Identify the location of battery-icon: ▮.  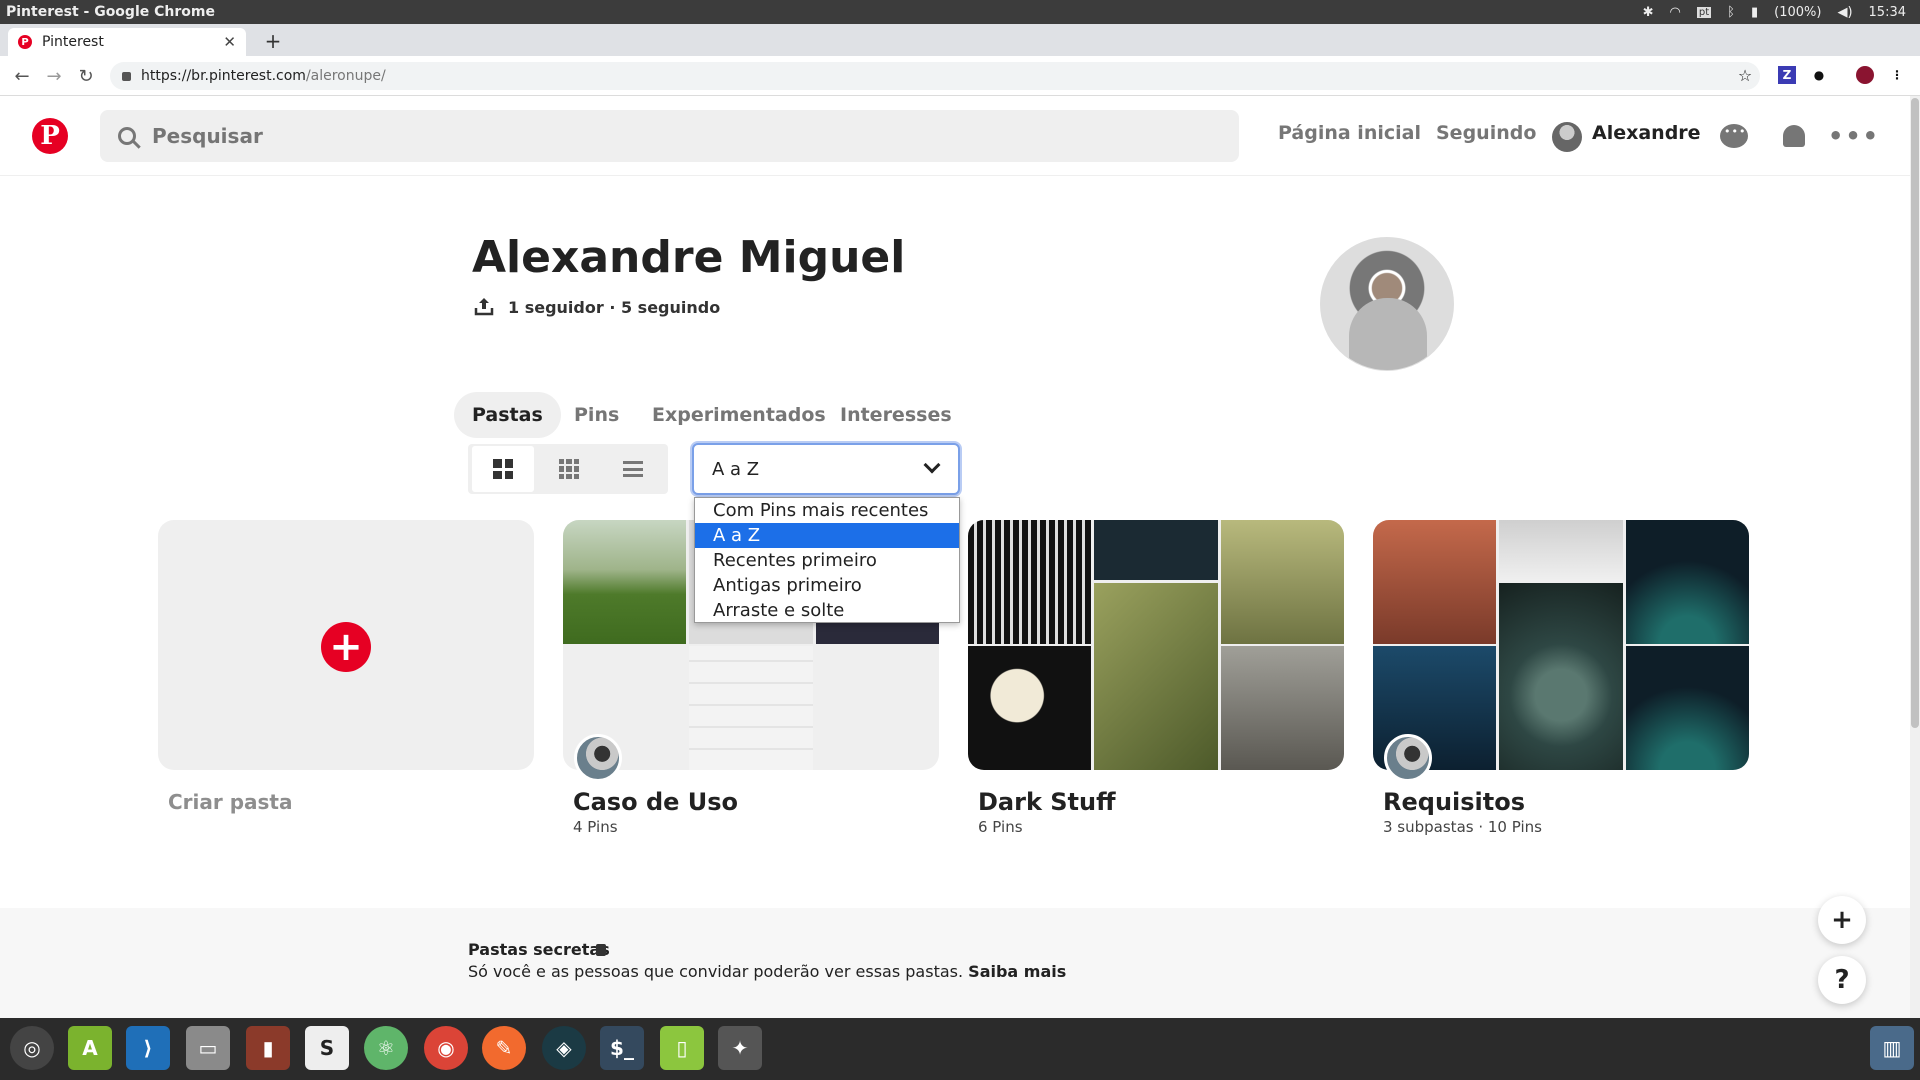
(1754, 12).